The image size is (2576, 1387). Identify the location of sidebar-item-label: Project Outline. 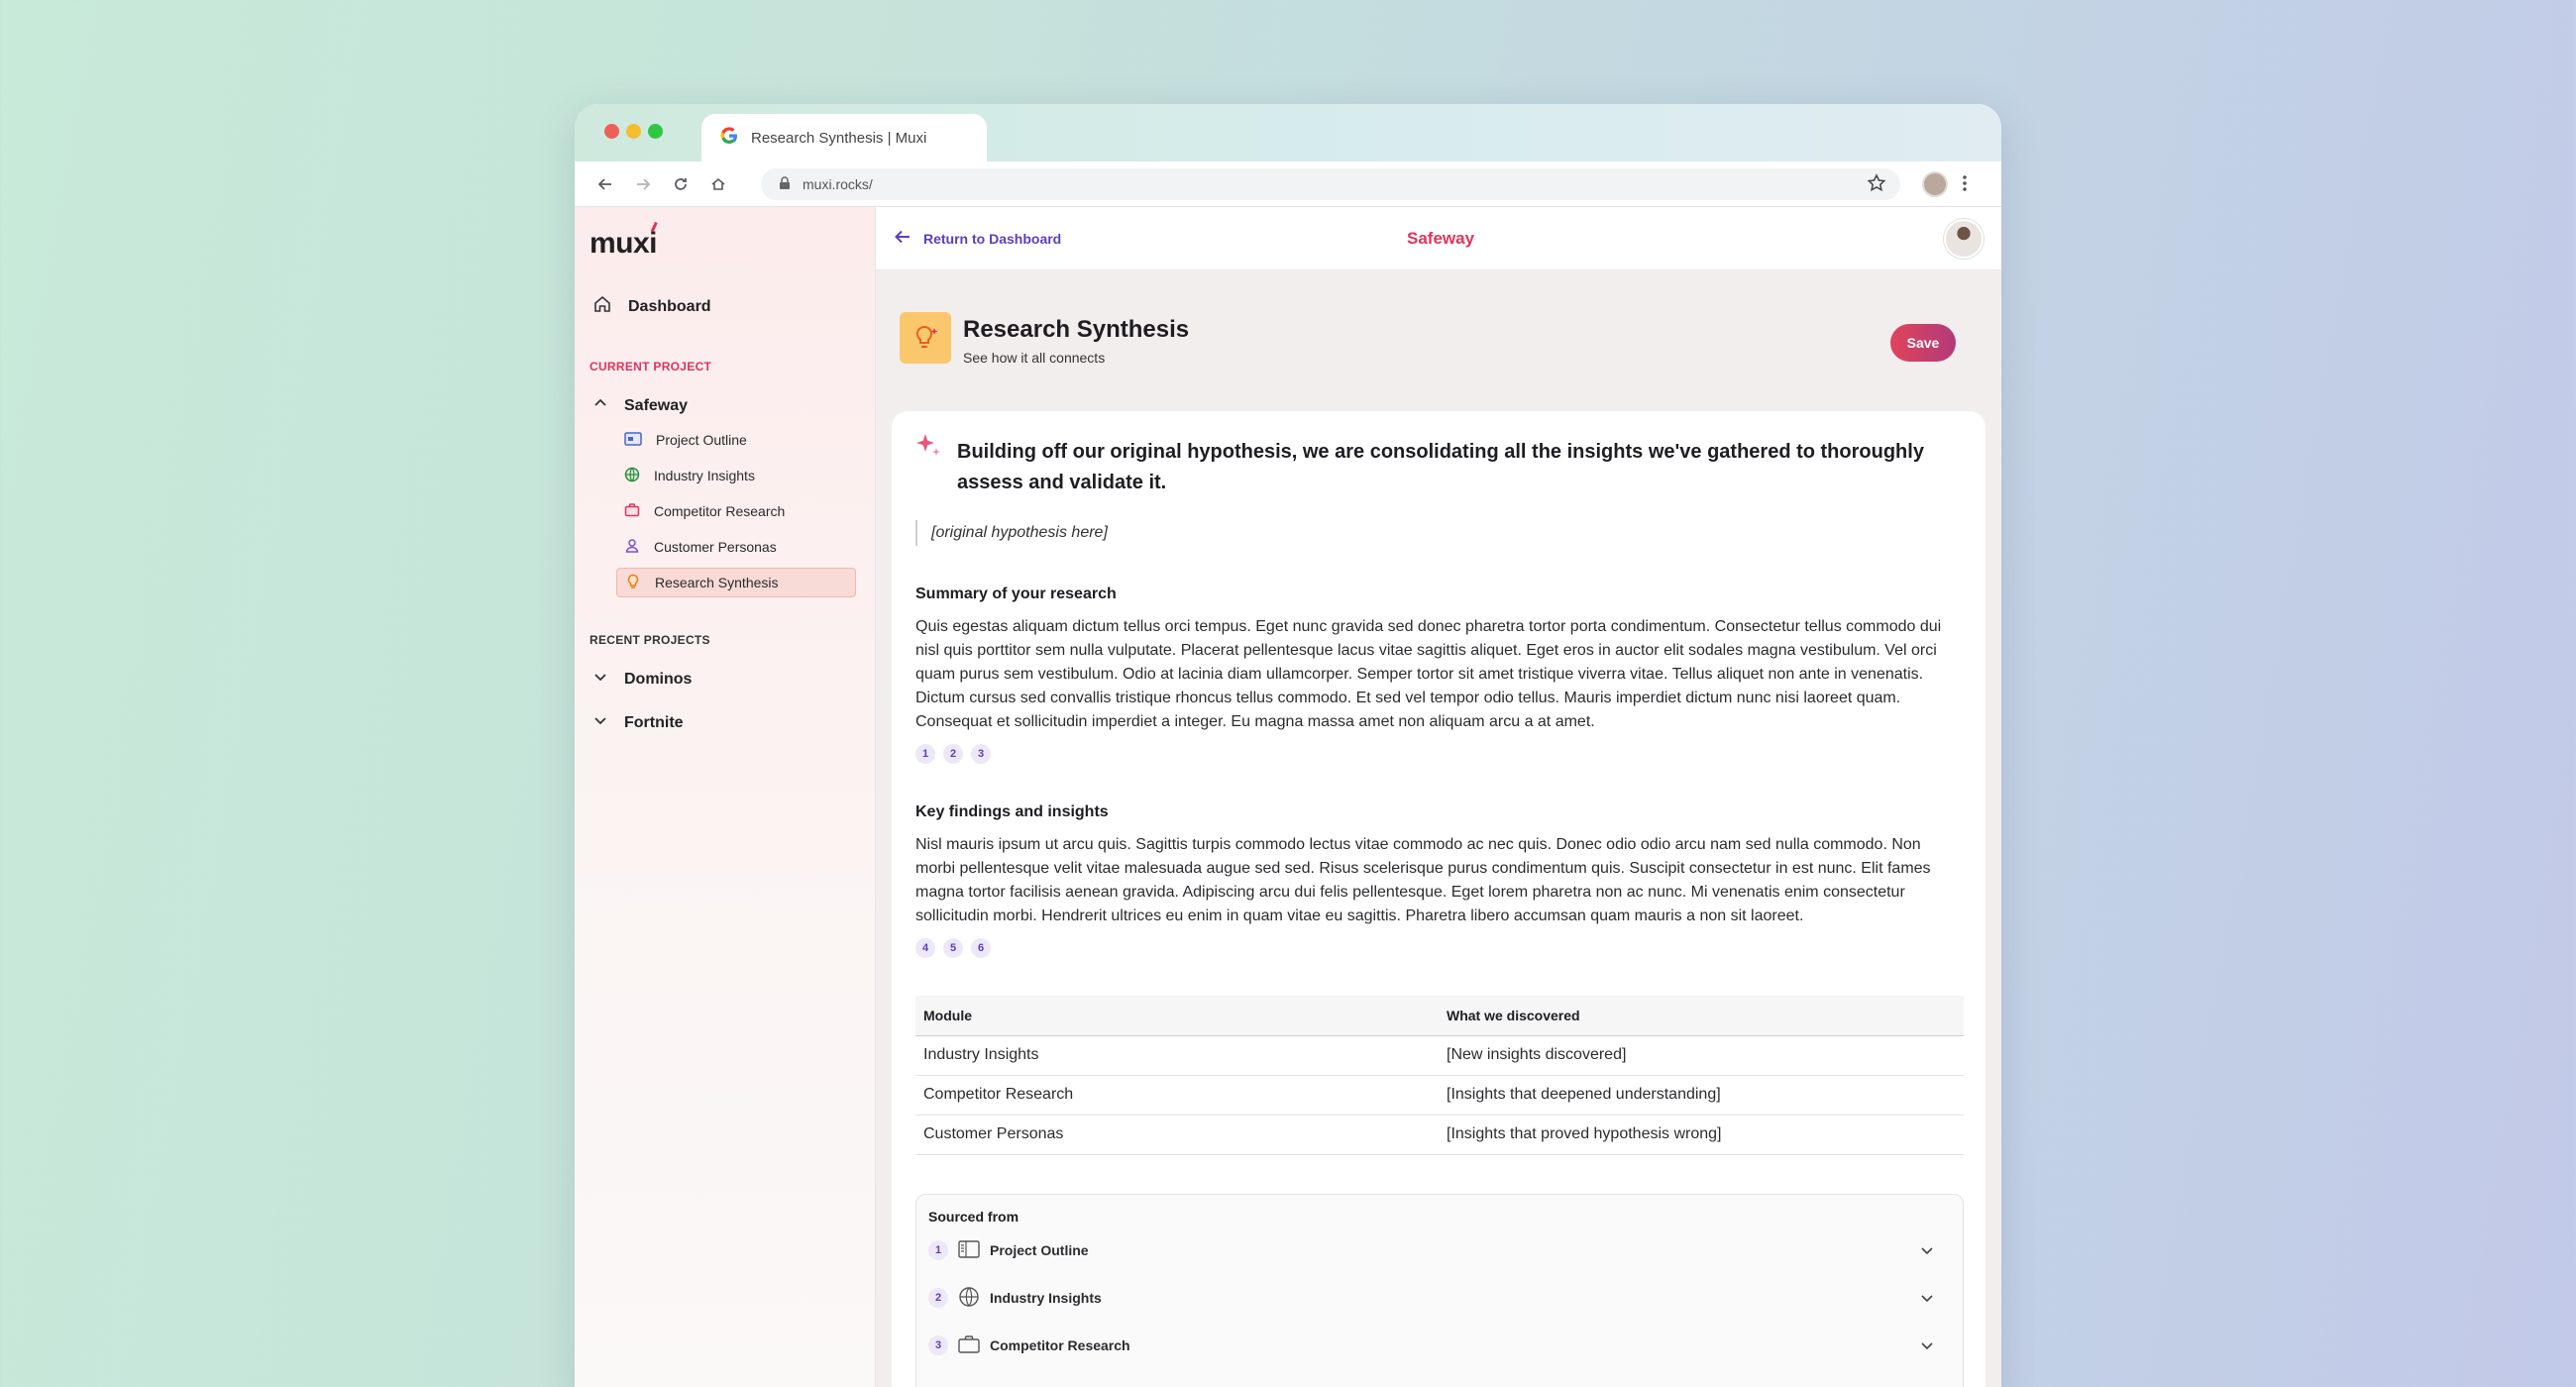
(701, 440).